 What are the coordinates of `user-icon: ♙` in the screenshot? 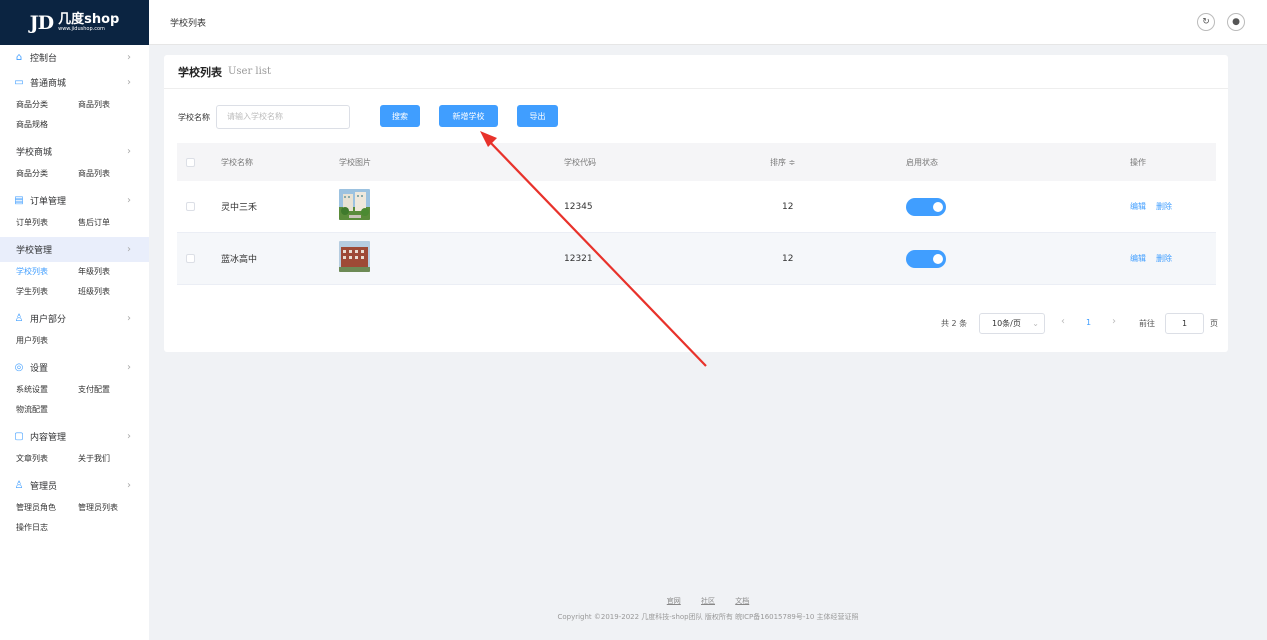 It's located at (19, 318).